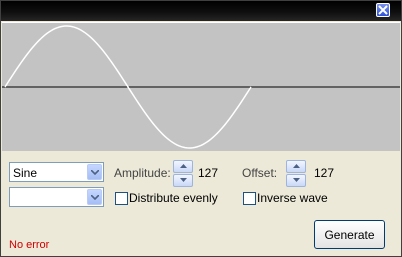 This screenshot has height=257, width=402. I want to click on amplitude-value: 127, so click(208, 173).